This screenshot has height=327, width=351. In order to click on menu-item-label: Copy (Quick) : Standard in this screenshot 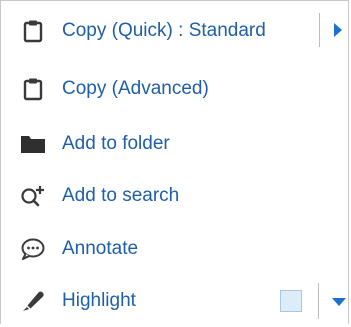, I will do `click(164, 30)`.